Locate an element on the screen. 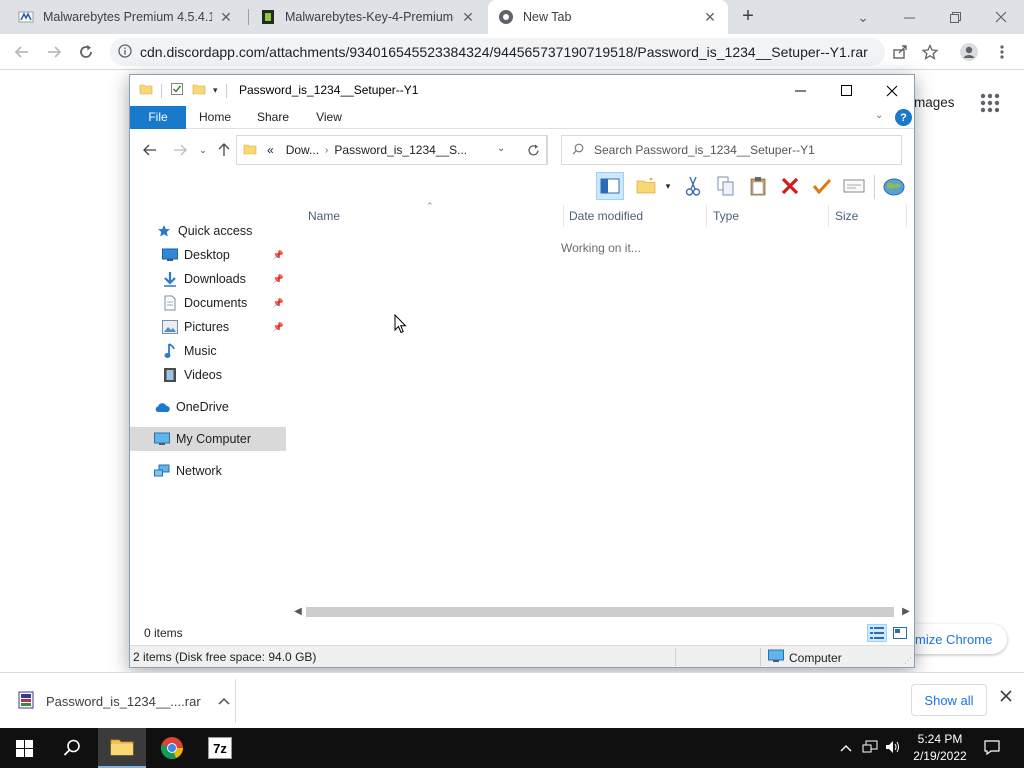  new-folder-tool-icon is located at coordinates (647, 186).